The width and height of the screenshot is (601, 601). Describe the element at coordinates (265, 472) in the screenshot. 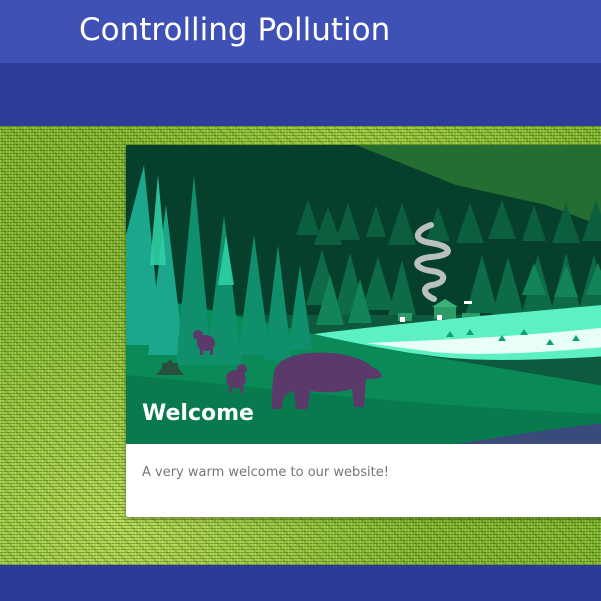

I see `card-supporting-text: A very warm welcome to our website!` at that location.